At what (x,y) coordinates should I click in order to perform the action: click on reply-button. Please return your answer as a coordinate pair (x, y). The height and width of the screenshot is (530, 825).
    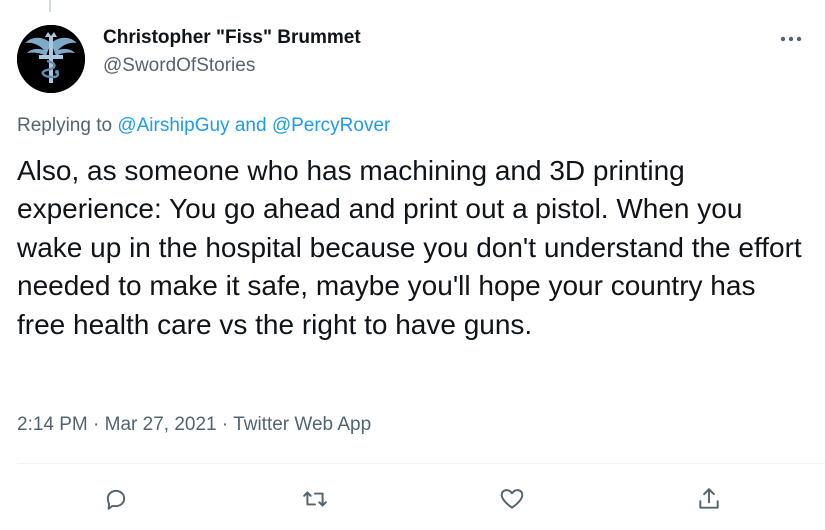
    Looking at the image, I should click on (116, 499).